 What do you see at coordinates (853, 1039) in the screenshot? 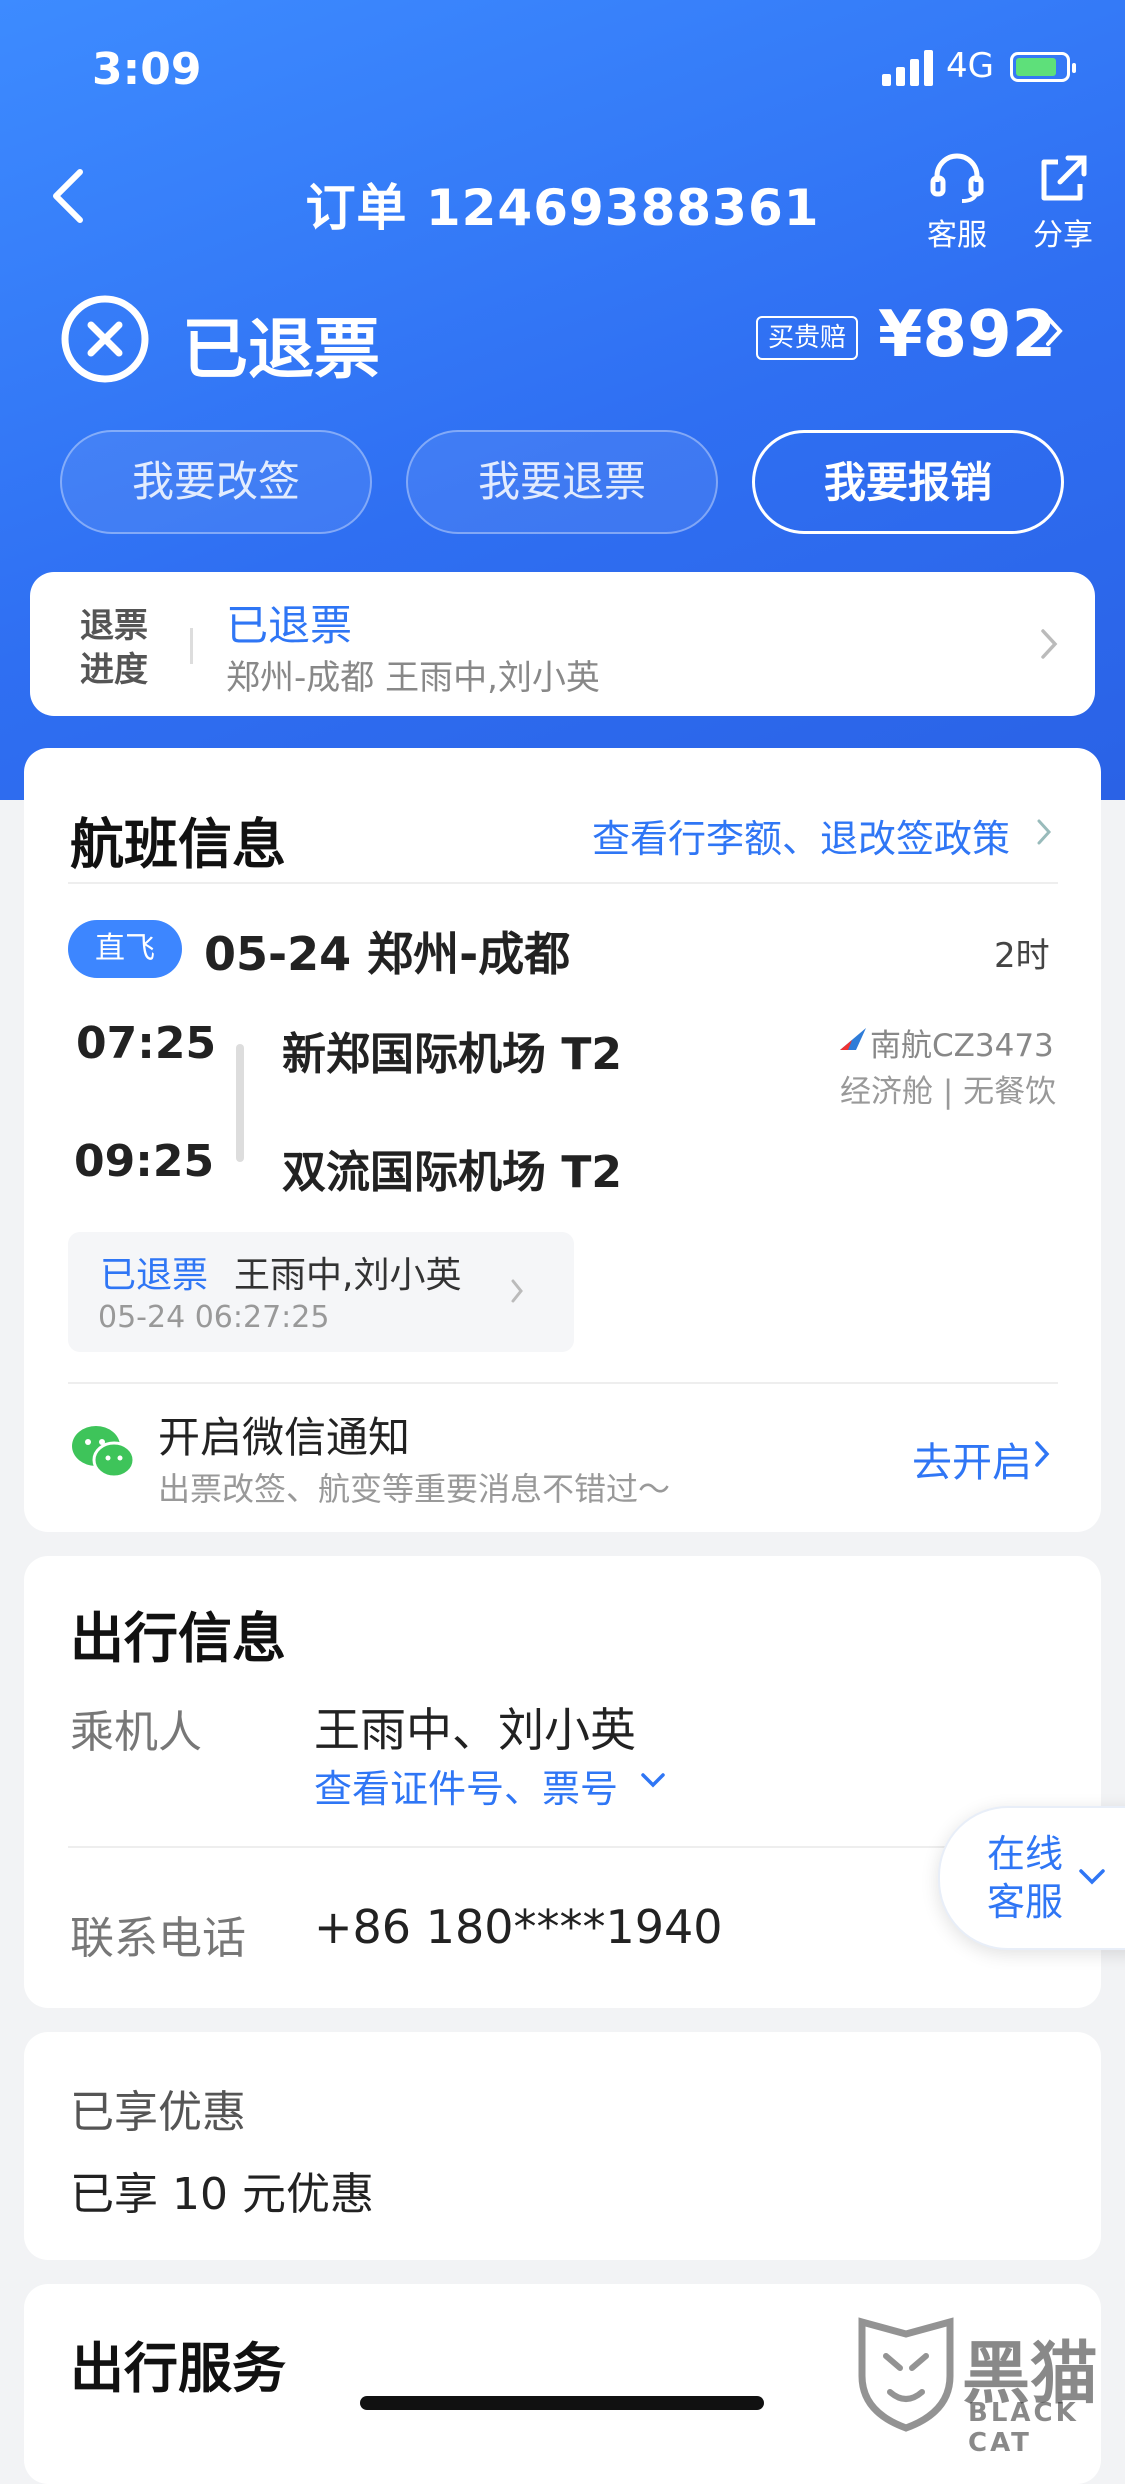
I see `airline-logo-icon` at bounding box center [853, 1039].